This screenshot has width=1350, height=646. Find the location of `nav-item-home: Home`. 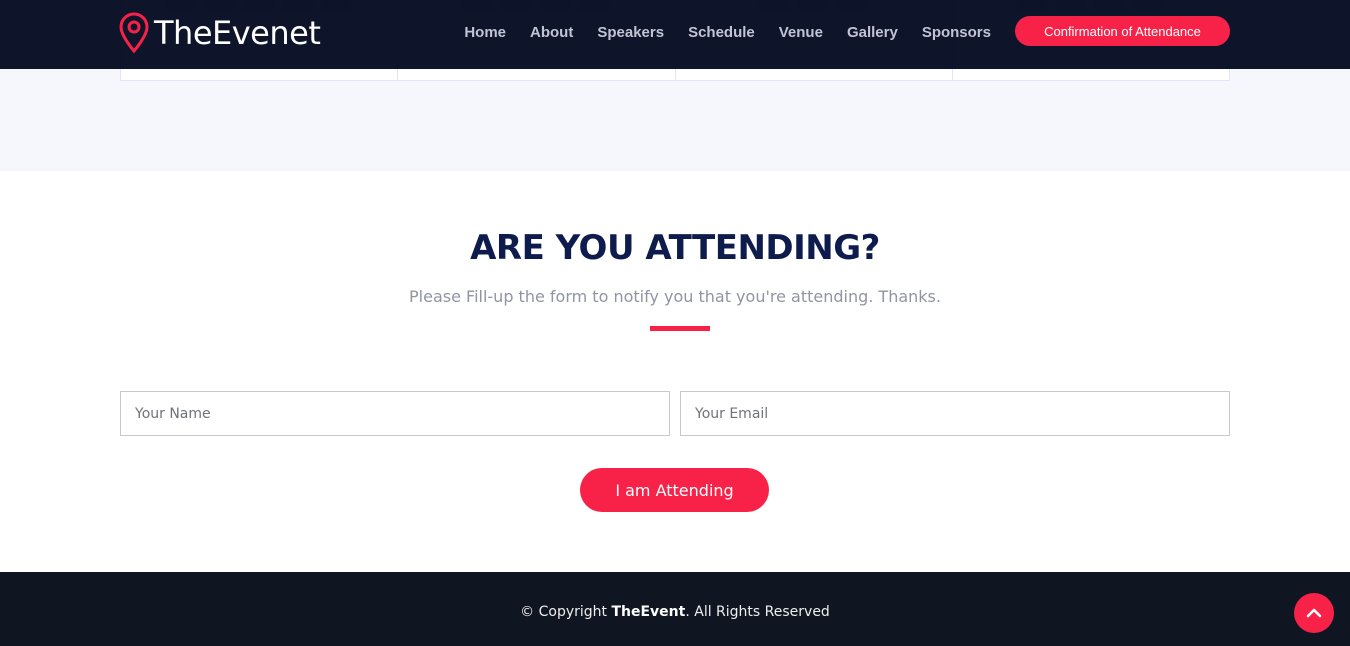

nav-item-home: Home is located at coordinates (485, 32).